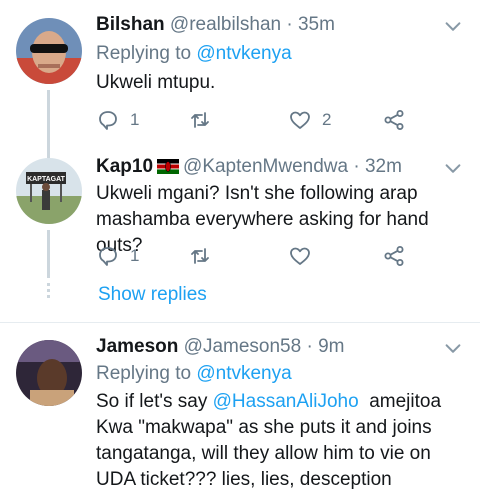 The height and width of the screenshot is (493, 480). I want to click on tweet-header: Jameson @Jameson58 · 9m, so click(220, 347).